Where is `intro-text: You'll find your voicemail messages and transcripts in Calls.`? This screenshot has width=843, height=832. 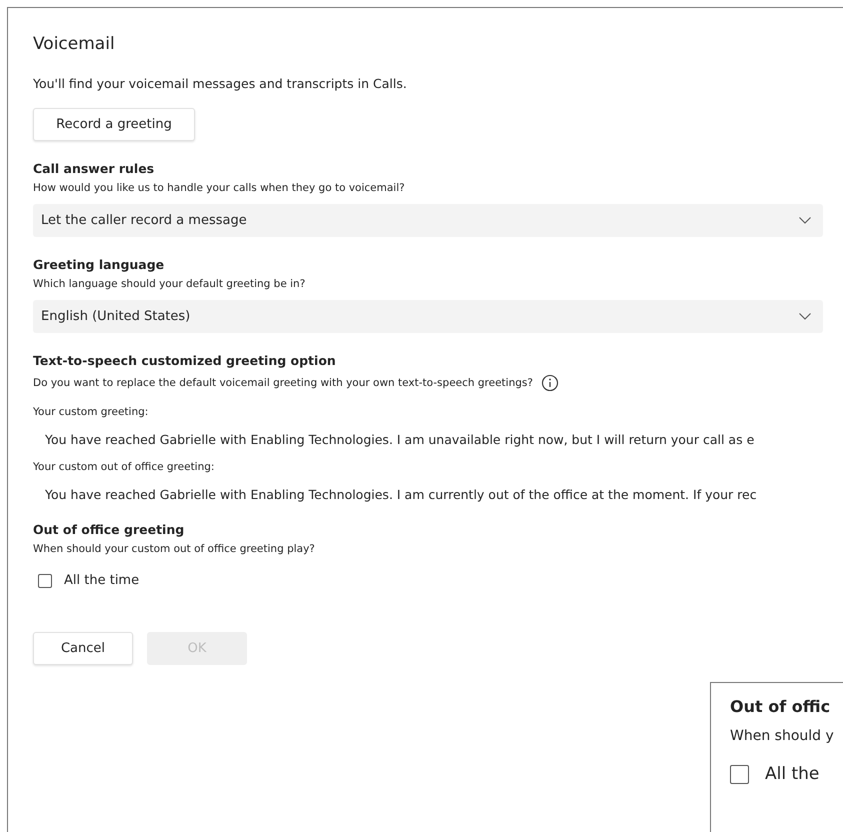
intro-text: You'll find your voicemail messages and transcripts in Calls. is located at coordinates (220, 83).